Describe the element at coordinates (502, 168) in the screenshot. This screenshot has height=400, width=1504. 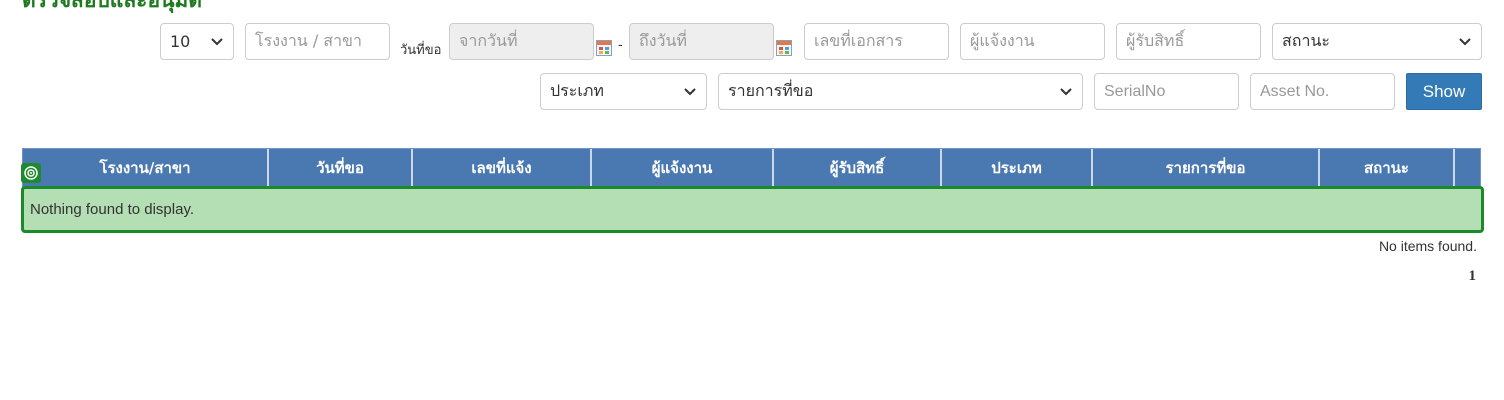
I see `column-header-notice-no: เลขที่แจ้ง` at that location.